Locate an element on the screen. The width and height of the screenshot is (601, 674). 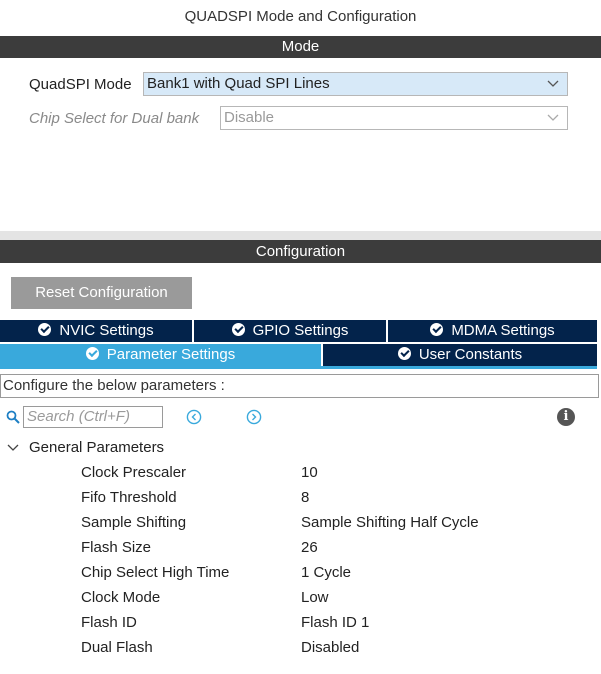
param-value: Flash ID 1 is located at coordinates (335, 622).